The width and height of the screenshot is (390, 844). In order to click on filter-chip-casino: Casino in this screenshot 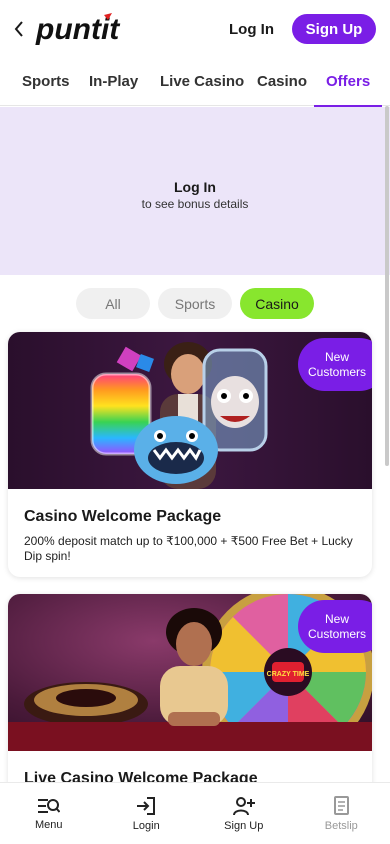, I will do `click(277, 303)`.